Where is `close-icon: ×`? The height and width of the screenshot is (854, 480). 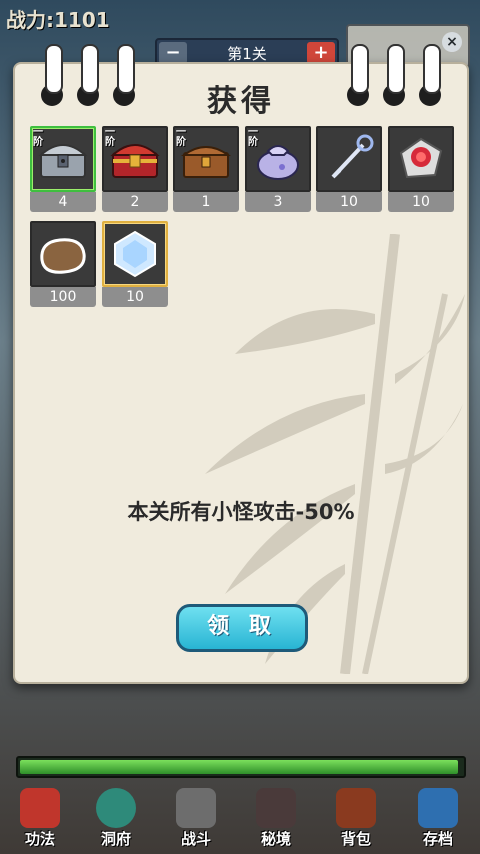 close-icon: × is located at coordinates (452, 42).